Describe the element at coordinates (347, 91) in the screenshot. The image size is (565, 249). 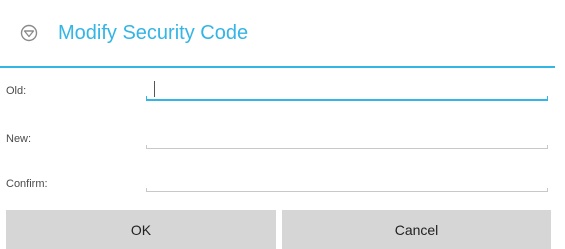
I see `old-code-field` at that location.